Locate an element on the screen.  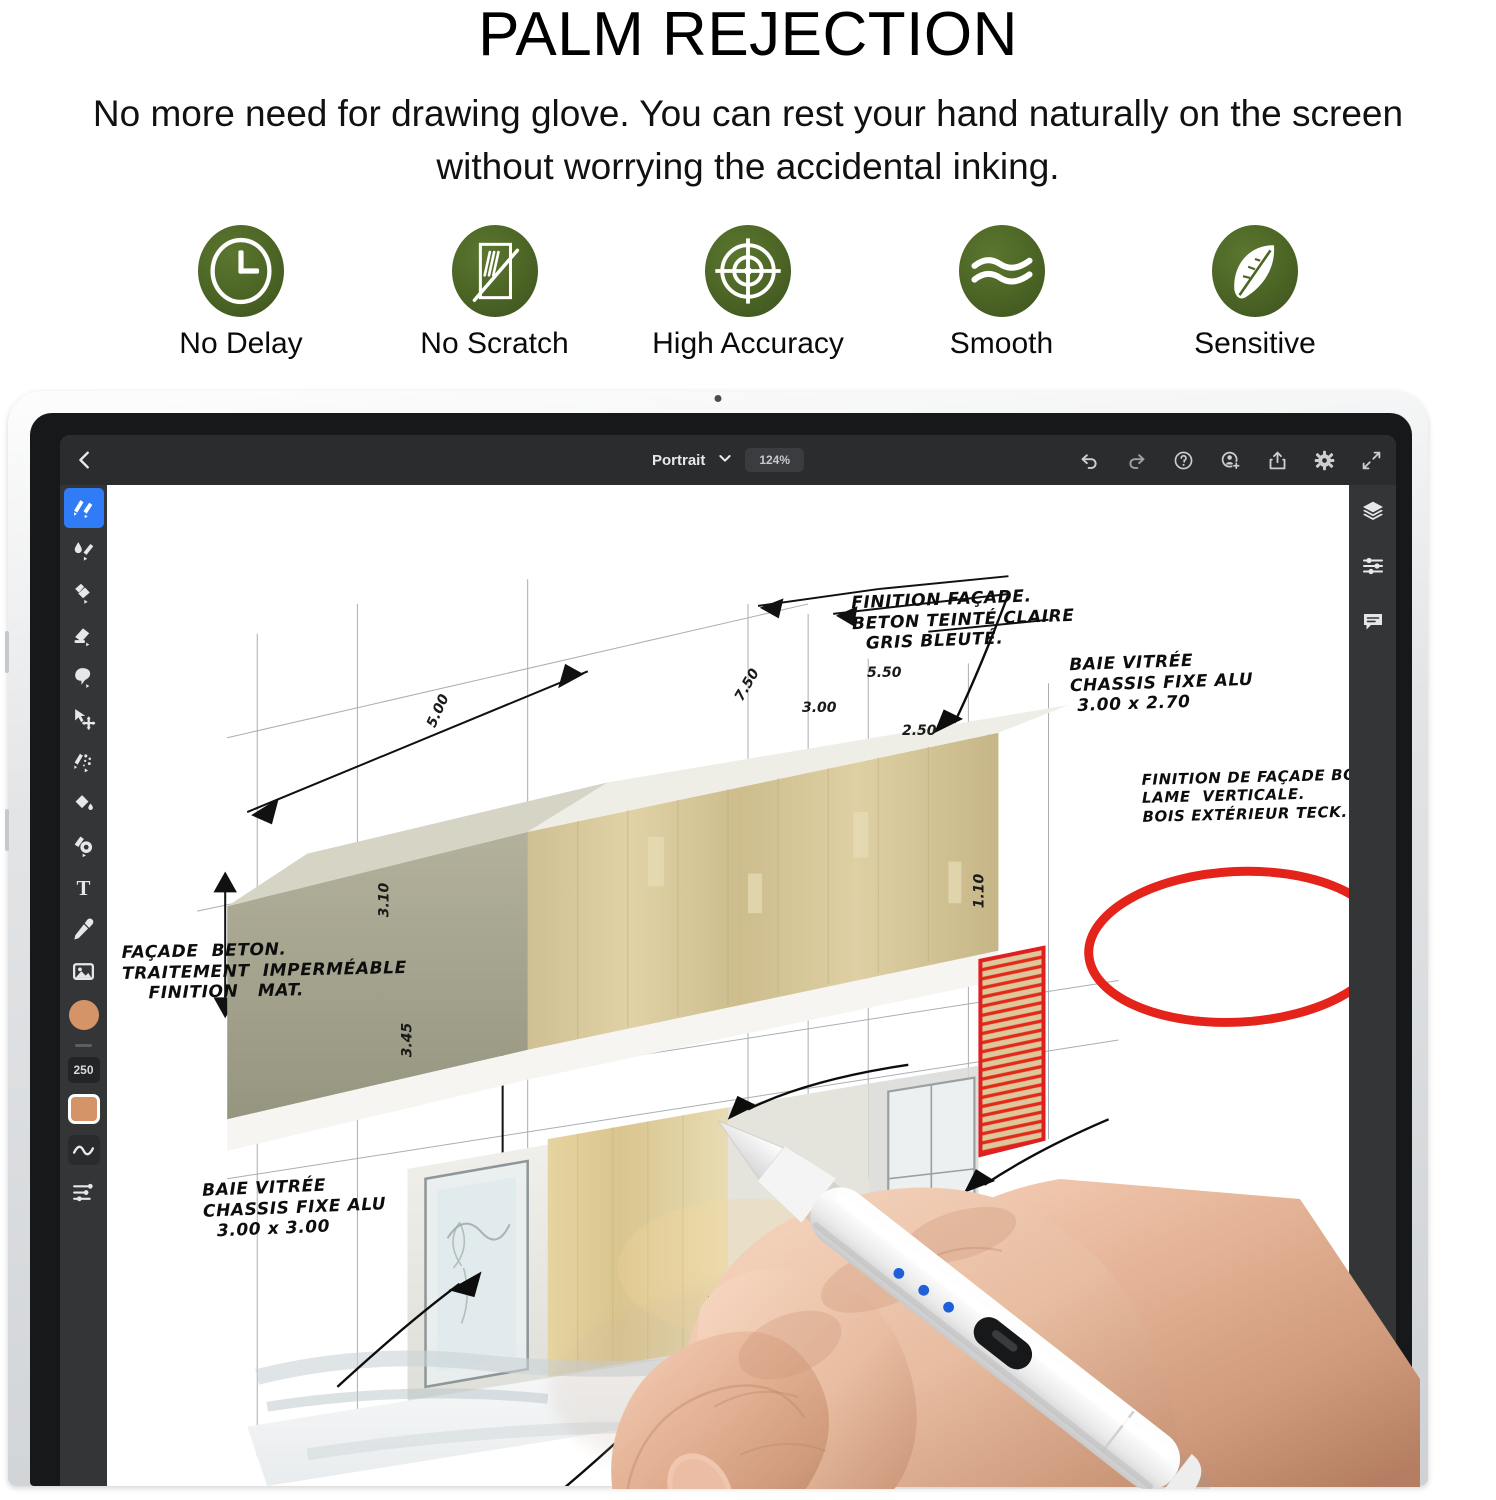
divider-line is located at coordinates (83, 1045).